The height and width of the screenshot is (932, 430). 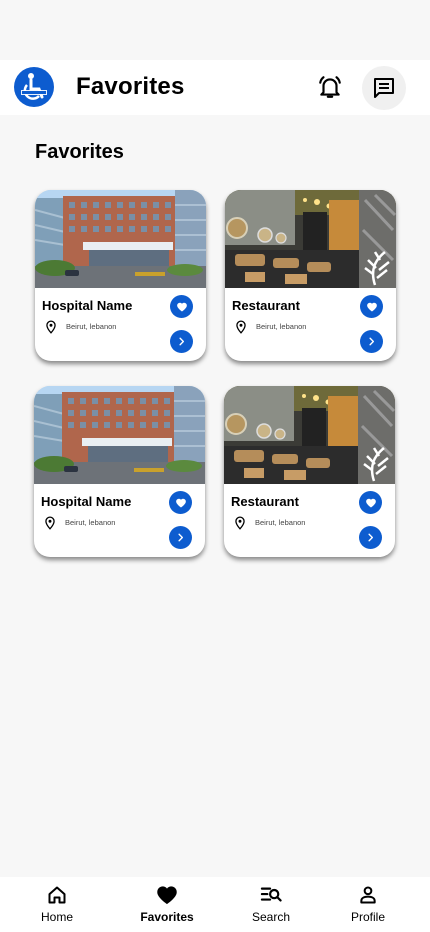 What do you see at coordinates (271, 917) in the screenshot?
I see `tab-label: Search` at bounding box center [271, 917].